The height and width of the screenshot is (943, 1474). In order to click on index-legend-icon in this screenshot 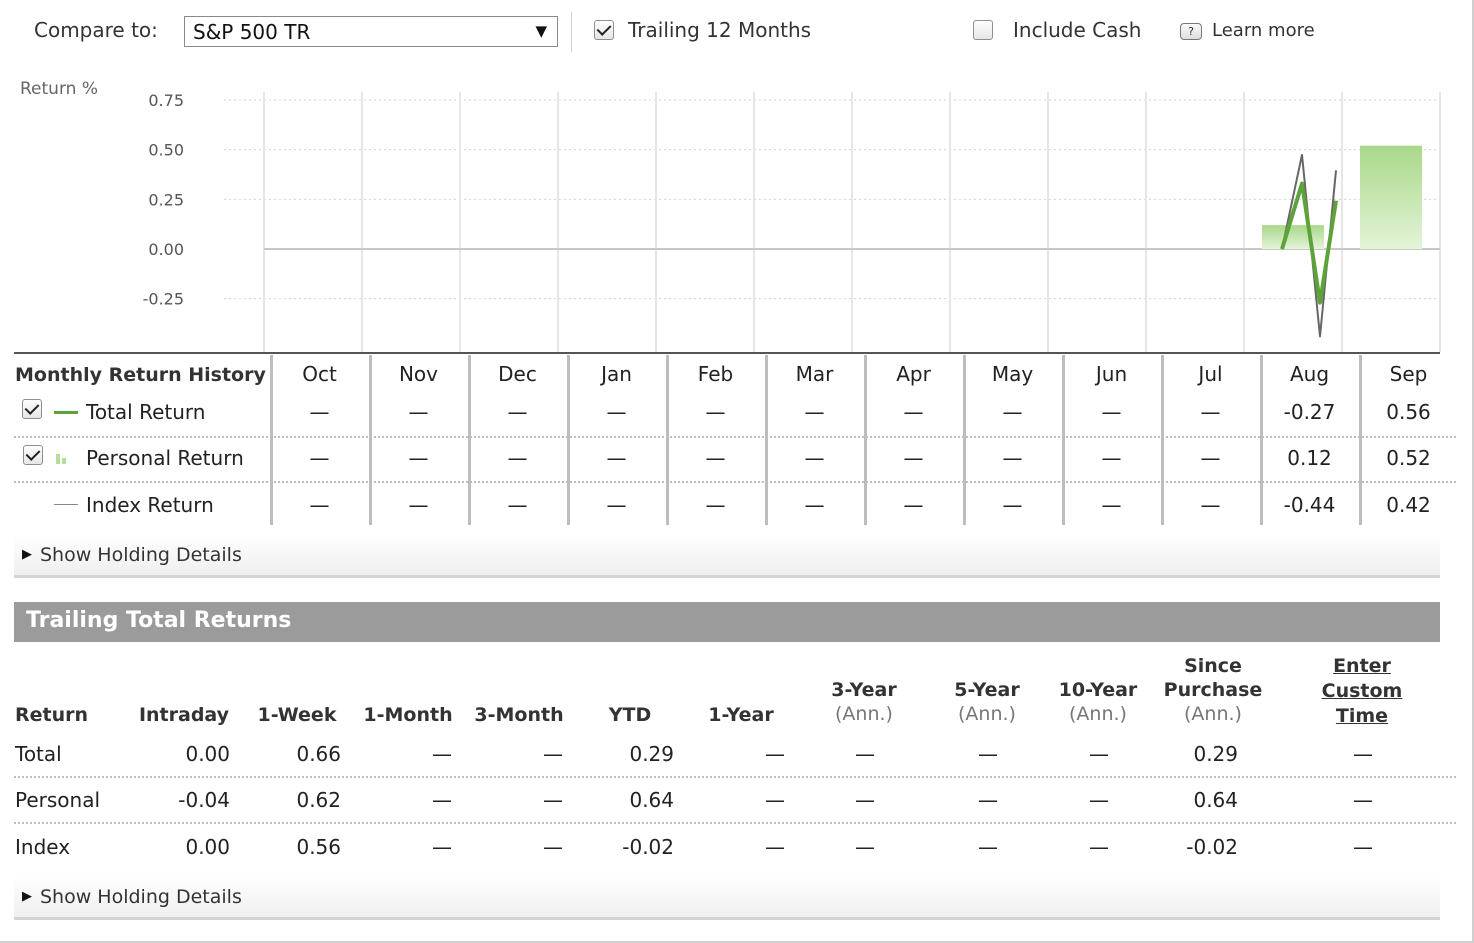, I will do `click(66, 504)`.